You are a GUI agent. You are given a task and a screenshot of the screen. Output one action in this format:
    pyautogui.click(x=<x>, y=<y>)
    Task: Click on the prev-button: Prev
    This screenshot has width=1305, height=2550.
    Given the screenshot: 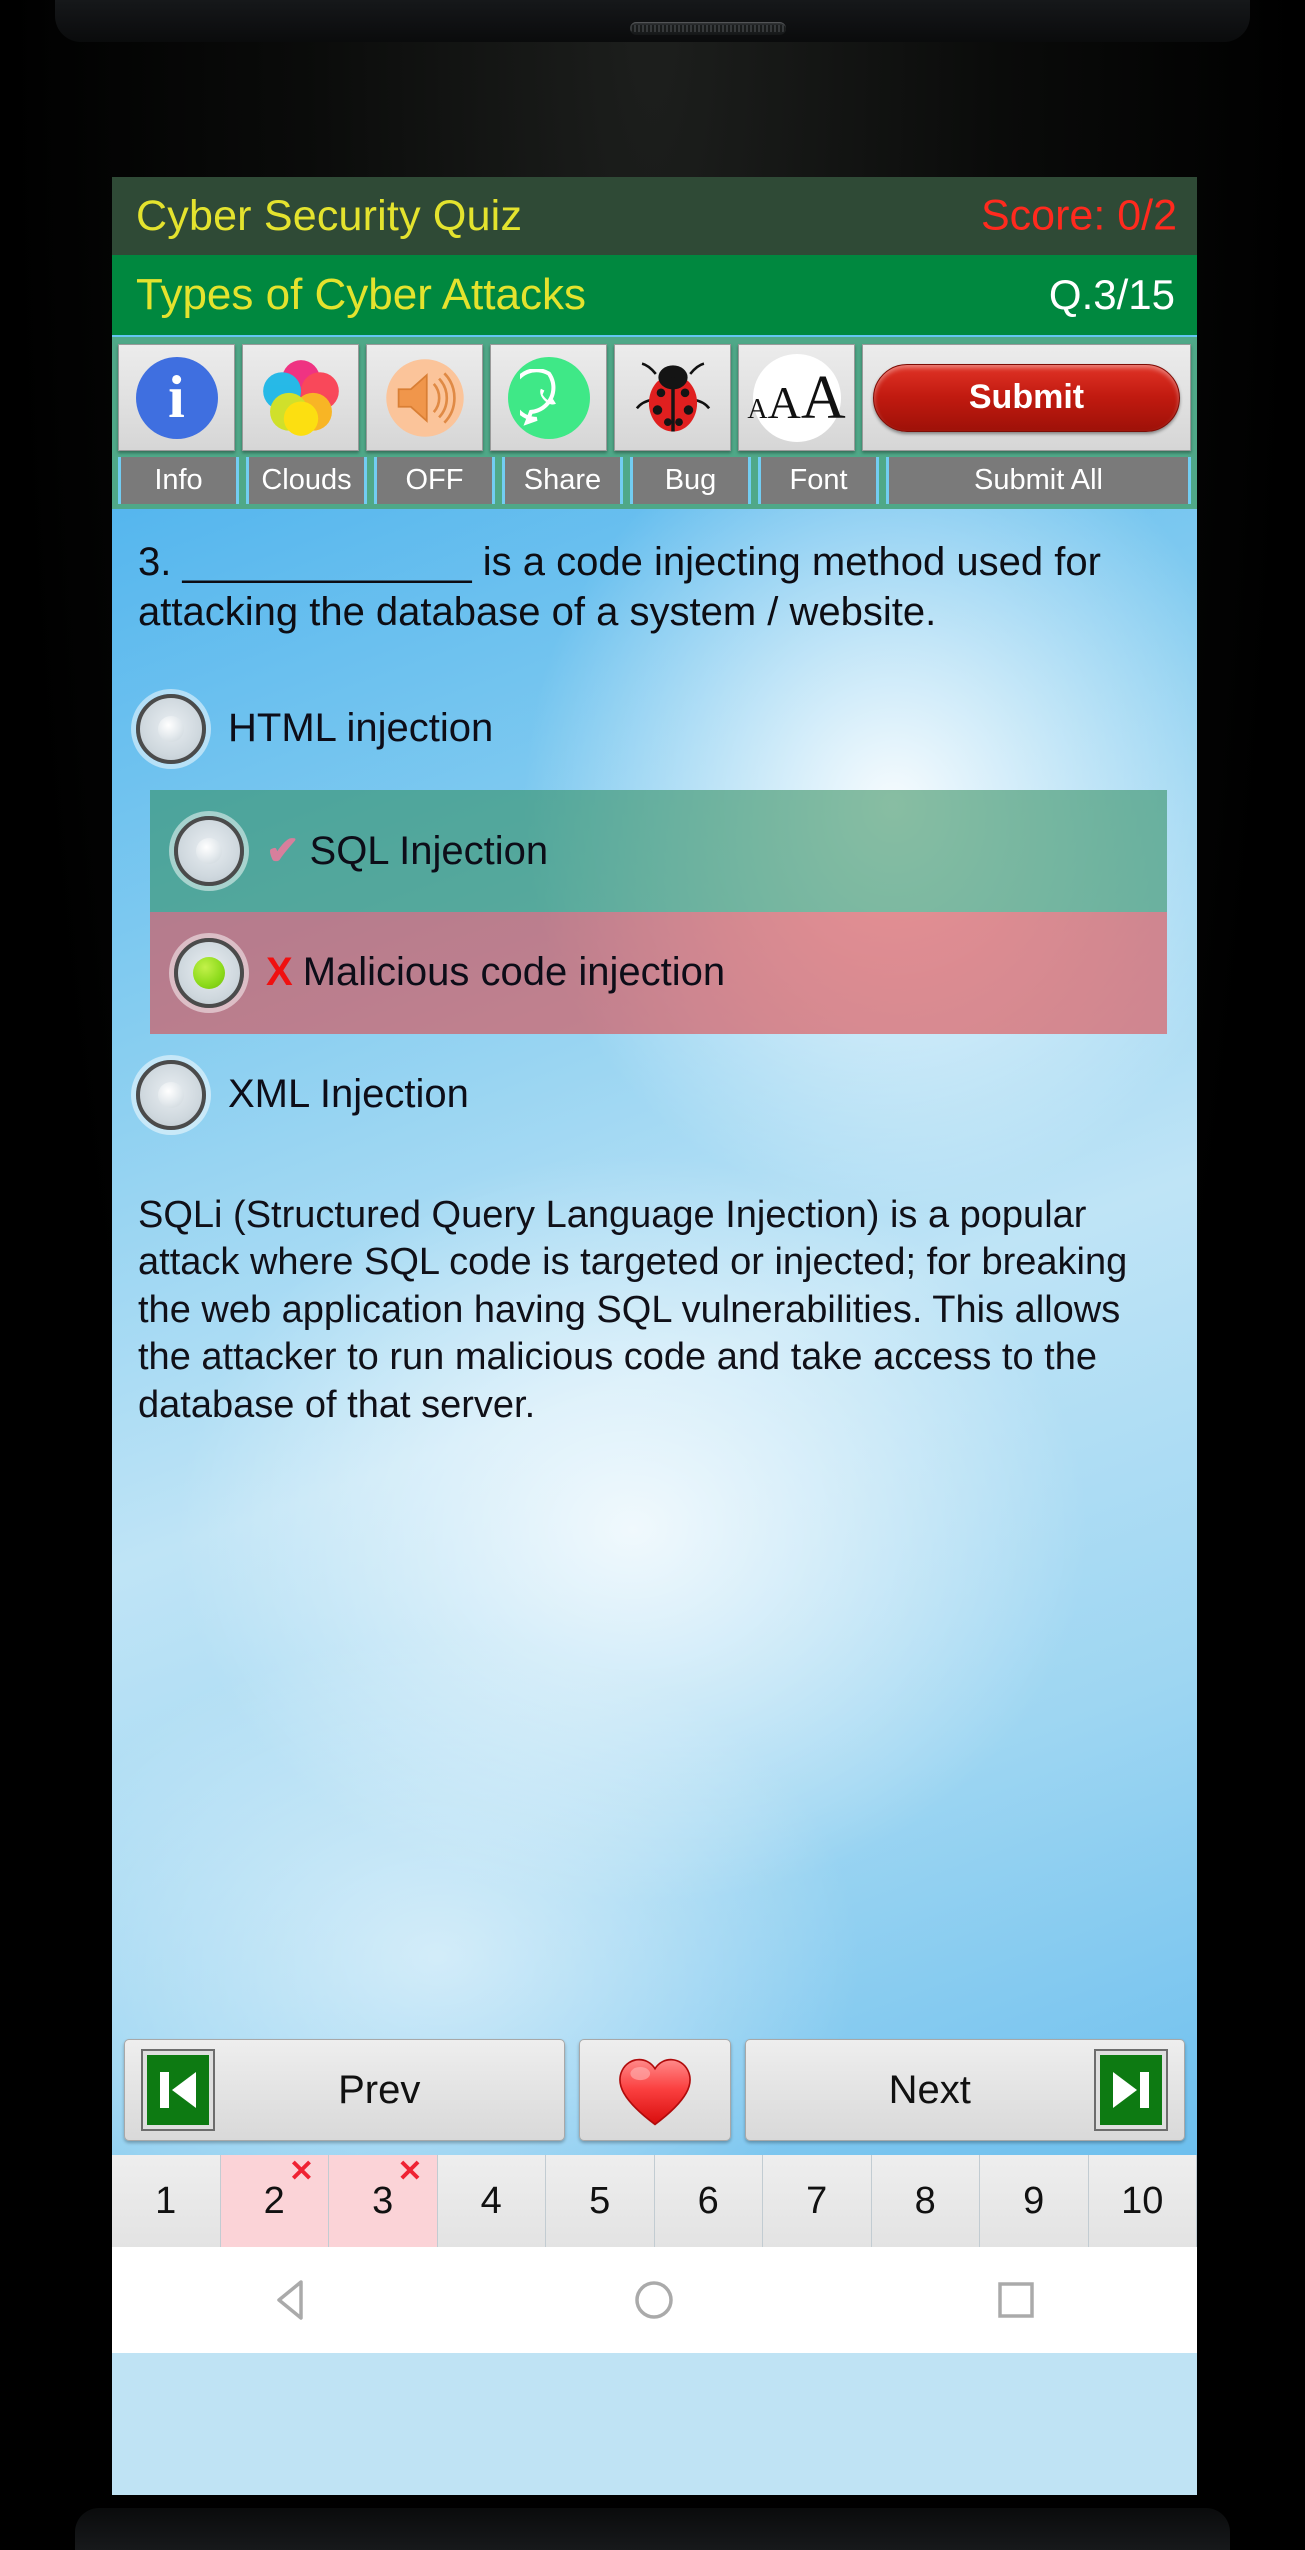 What is the action you would take?
    pyautogui.click(x=344, y=2090)
    